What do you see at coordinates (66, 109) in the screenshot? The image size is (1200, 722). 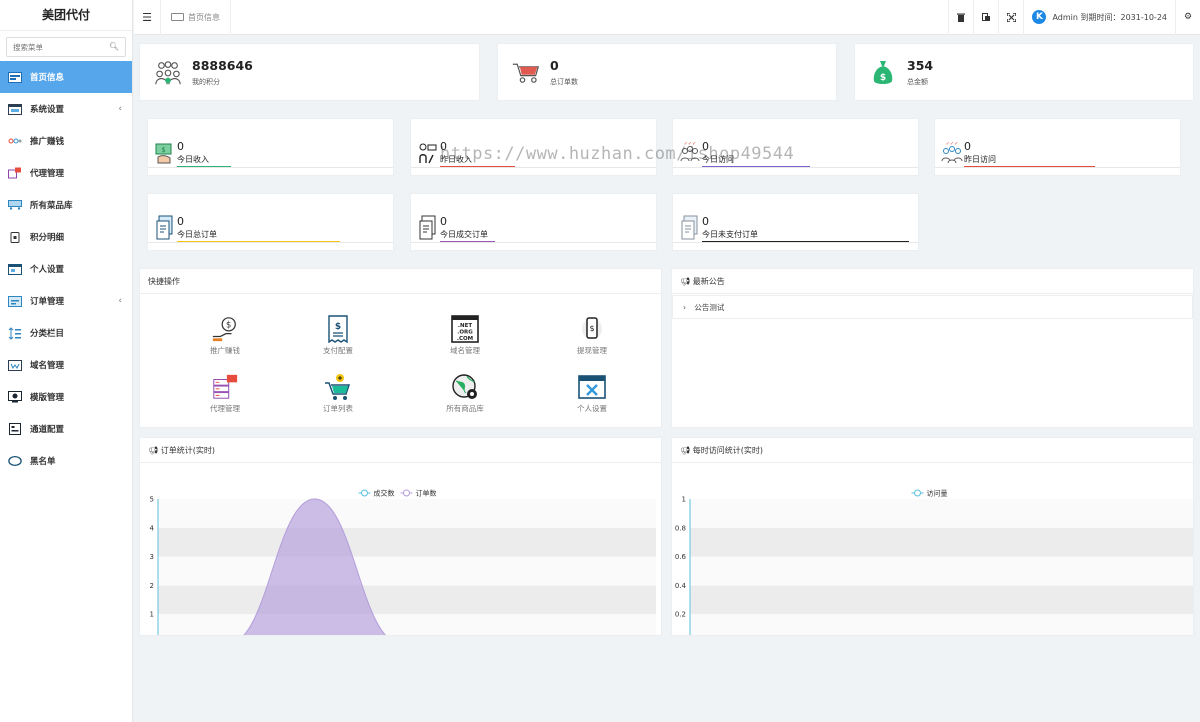 I see `sidebar-item: 系统设置 ‹` at bounding box center [66, 109].